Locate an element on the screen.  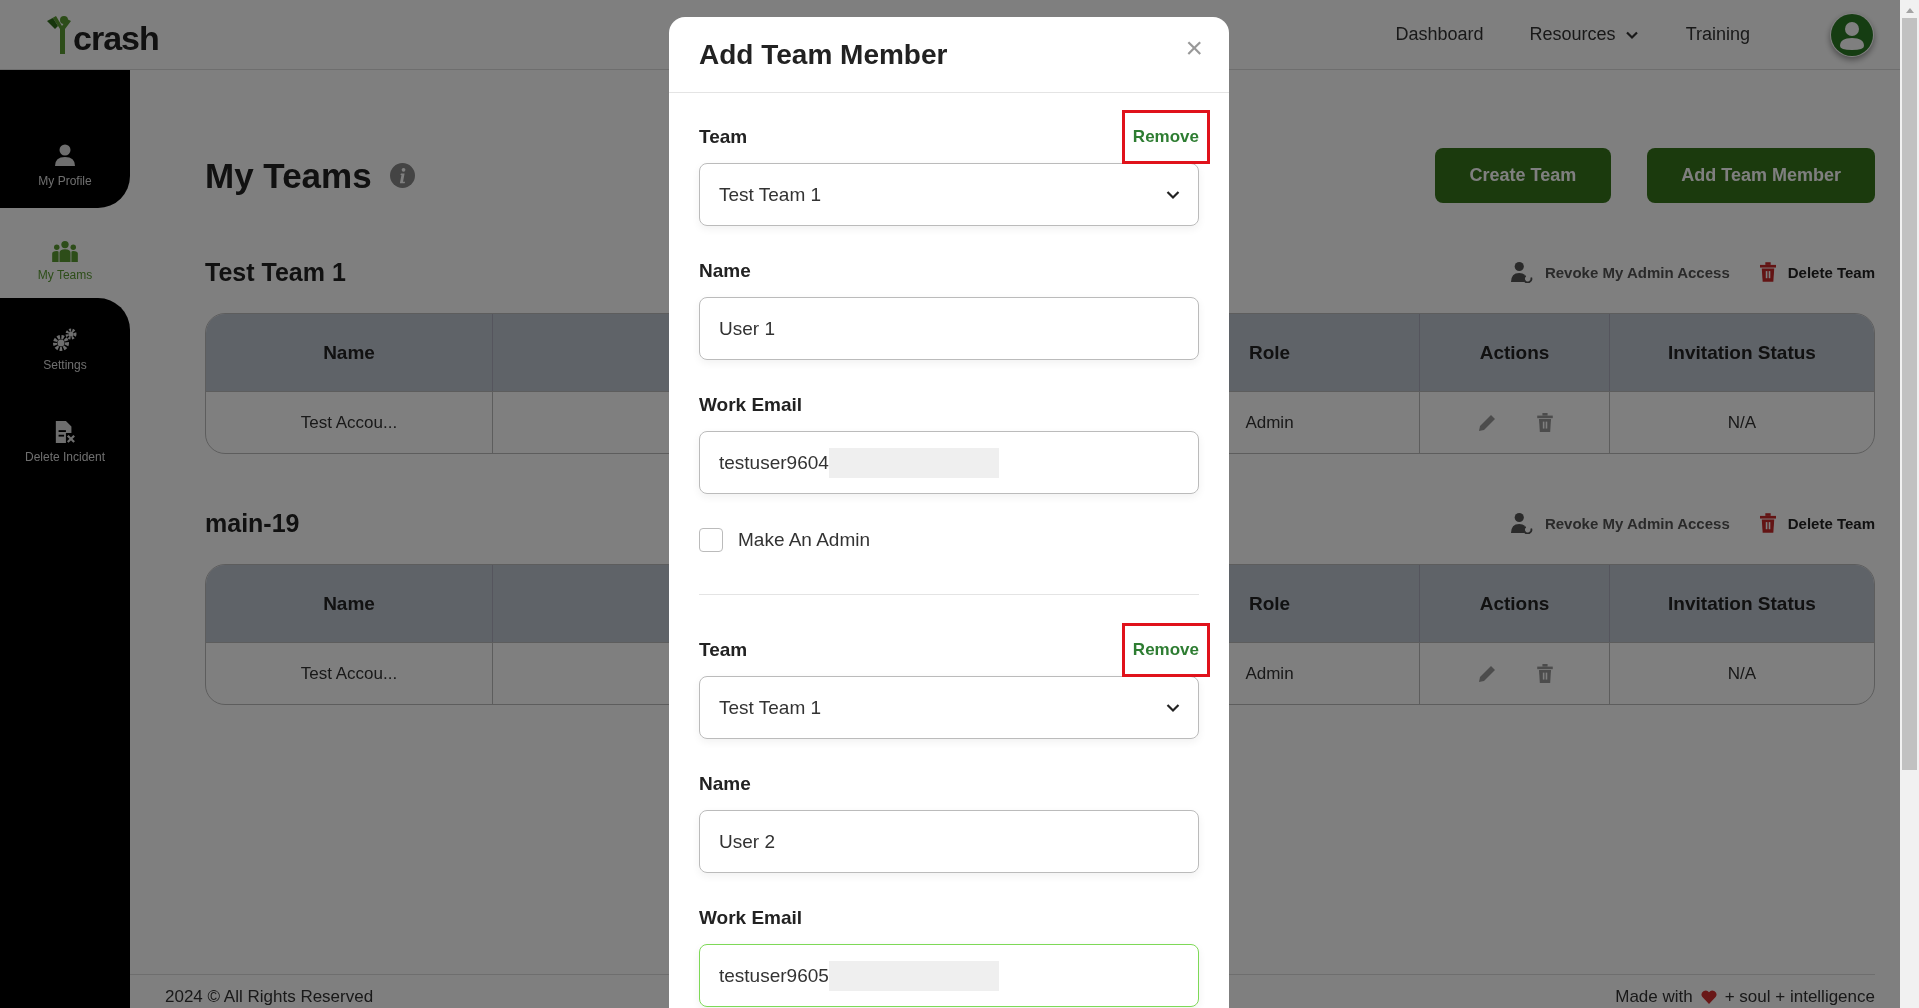
checkbox-label: Make An Admin is located at coordinates (804, 540).